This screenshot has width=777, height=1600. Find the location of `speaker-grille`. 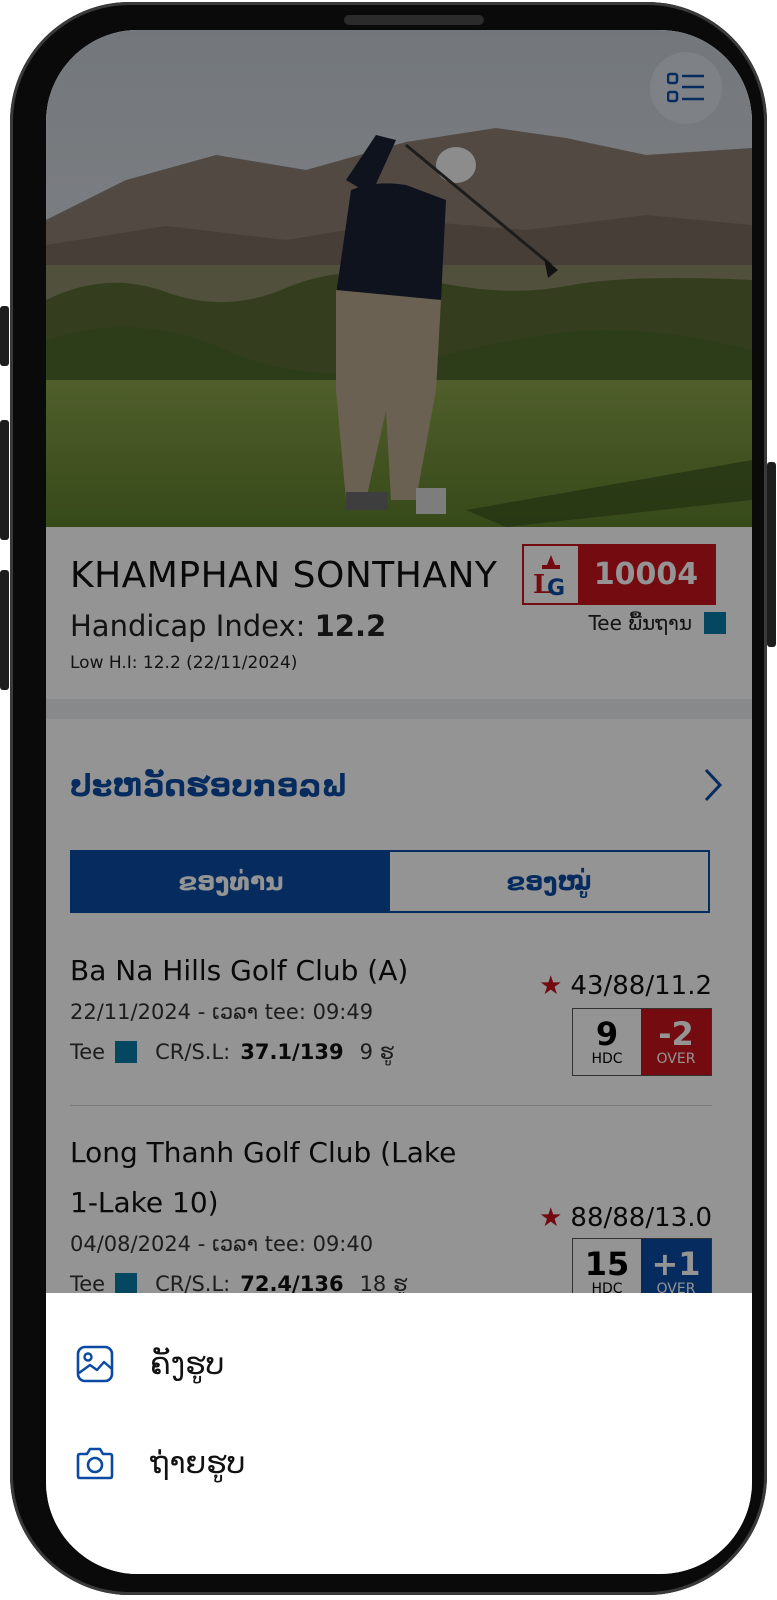

speaker-grille is located at coordinates (414, 20).